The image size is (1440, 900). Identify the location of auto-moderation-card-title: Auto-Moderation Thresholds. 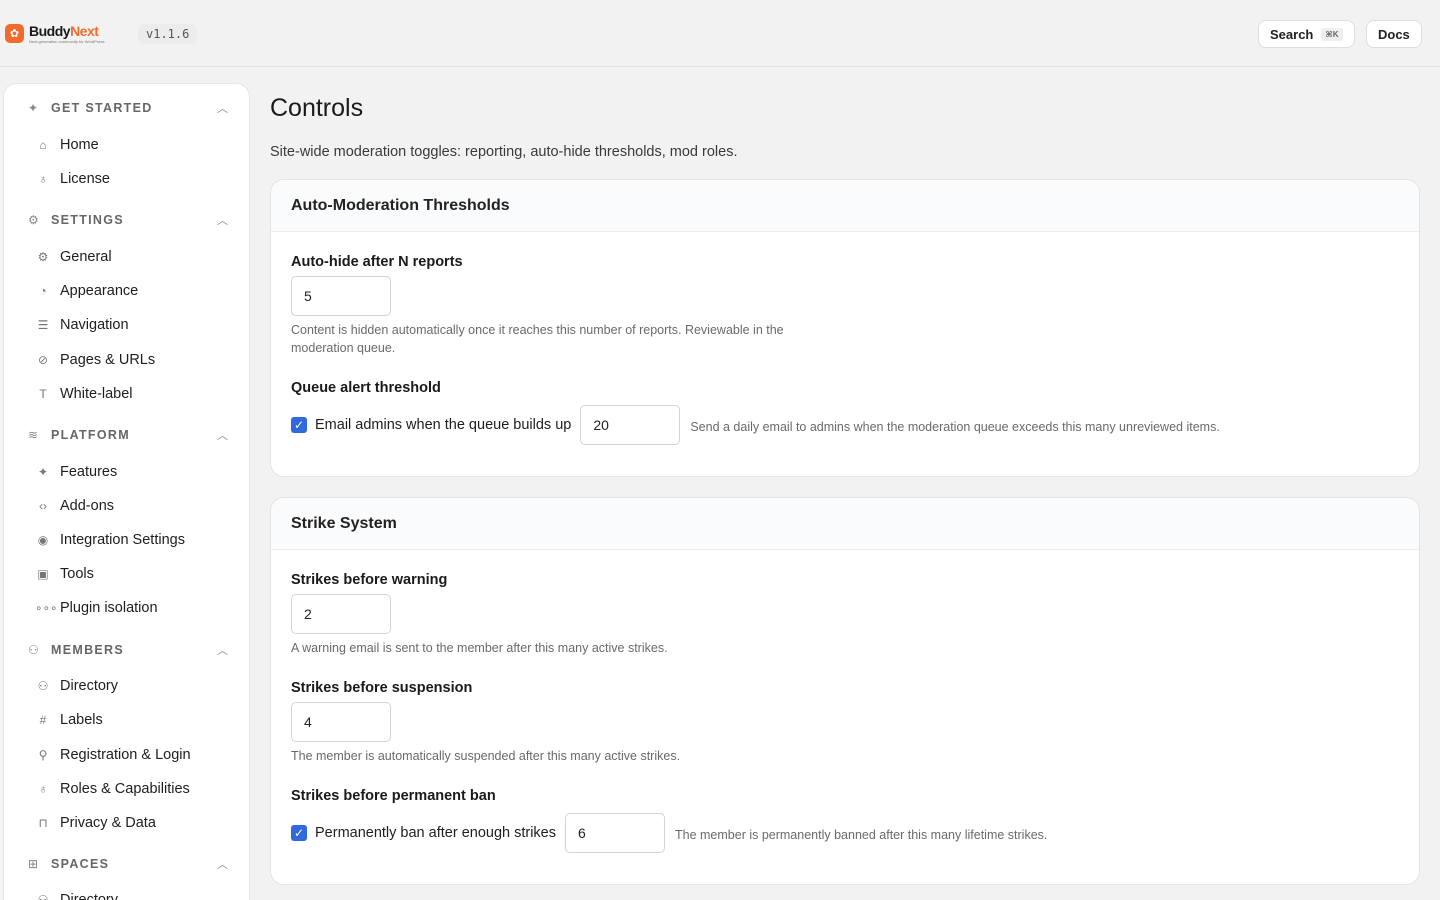
(845, 206).